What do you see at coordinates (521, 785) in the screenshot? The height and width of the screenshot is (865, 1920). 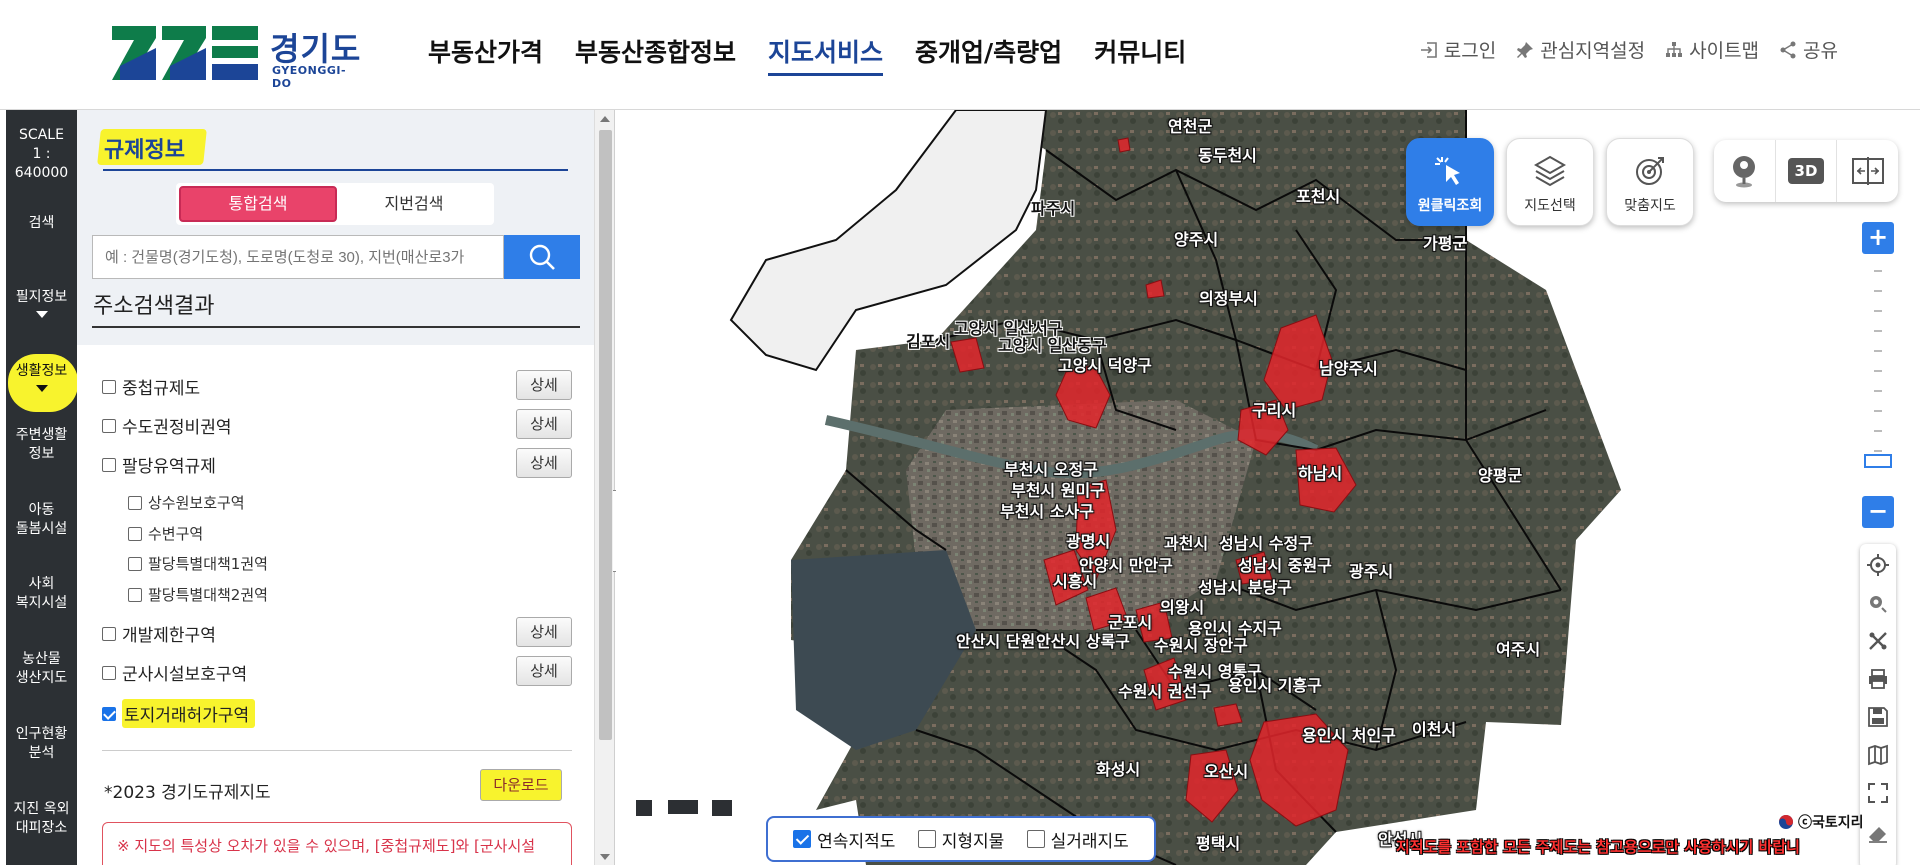 I see `download-button: 다운로드` at bounding box center [521, 785].